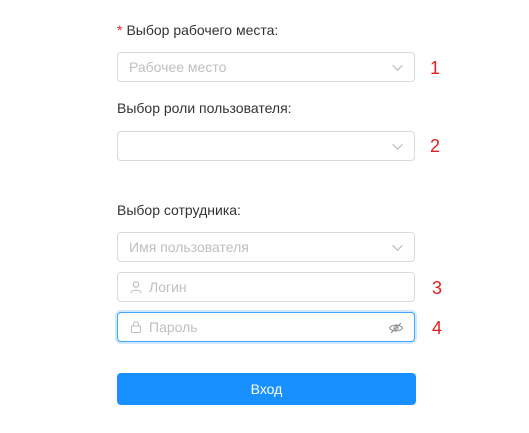  I want to click on eye-invisible-icon, so click(396, 328).